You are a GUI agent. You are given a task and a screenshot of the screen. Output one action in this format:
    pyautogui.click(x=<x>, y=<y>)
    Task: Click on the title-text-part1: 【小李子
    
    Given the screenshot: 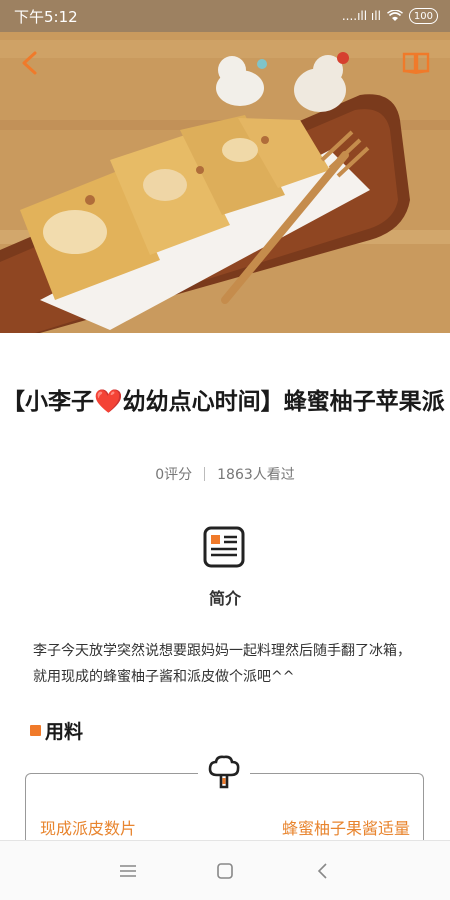 What is the action you would take?
    pyautogui.click(x=48, y=402)
    